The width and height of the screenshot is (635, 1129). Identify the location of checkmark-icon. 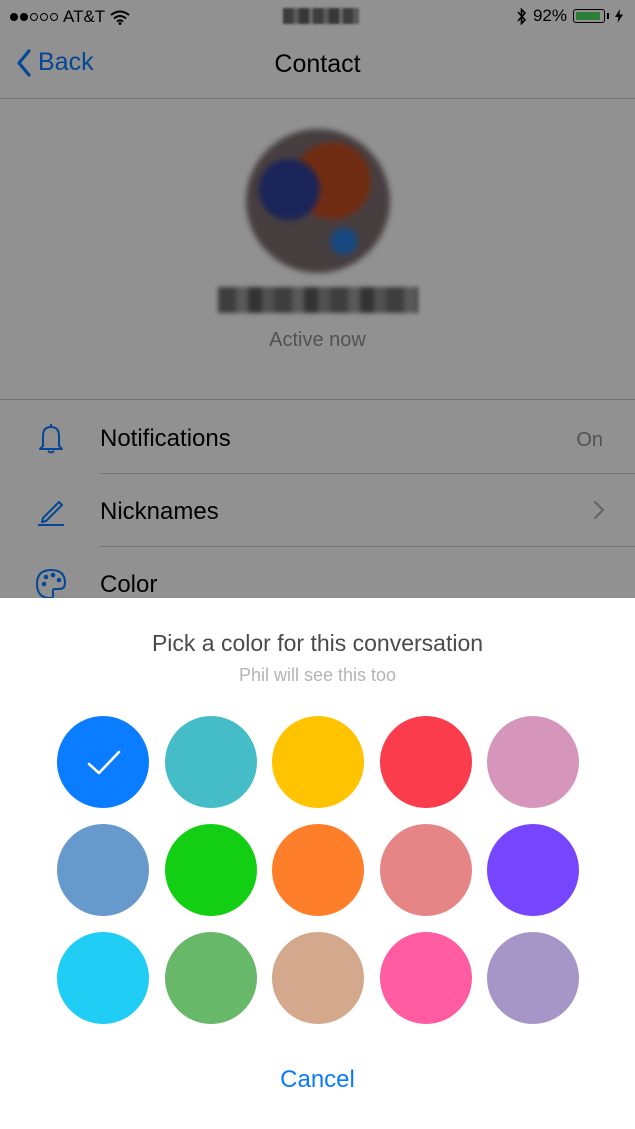
(104, 762).